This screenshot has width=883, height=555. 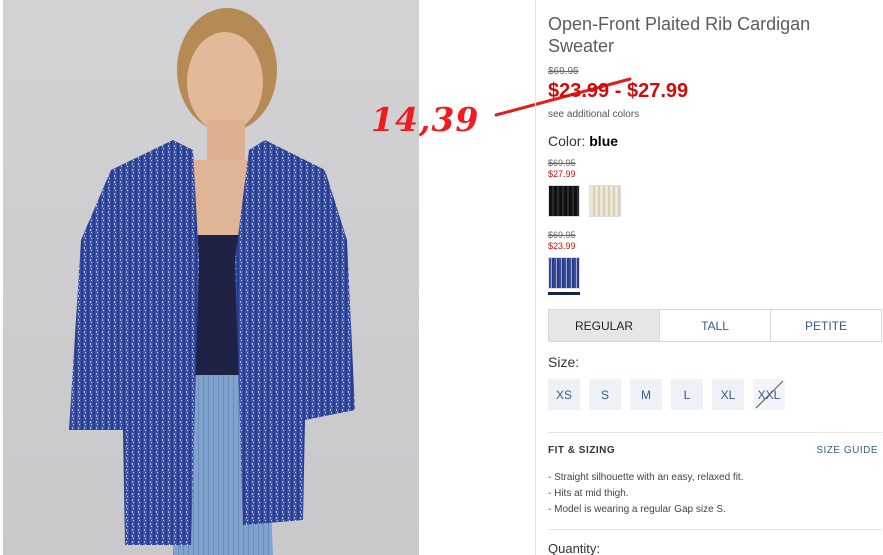 What do you see at coordinates (605, 394) in the screenshot?
I see `size-s-button: S` at bounding box center [605, 394].